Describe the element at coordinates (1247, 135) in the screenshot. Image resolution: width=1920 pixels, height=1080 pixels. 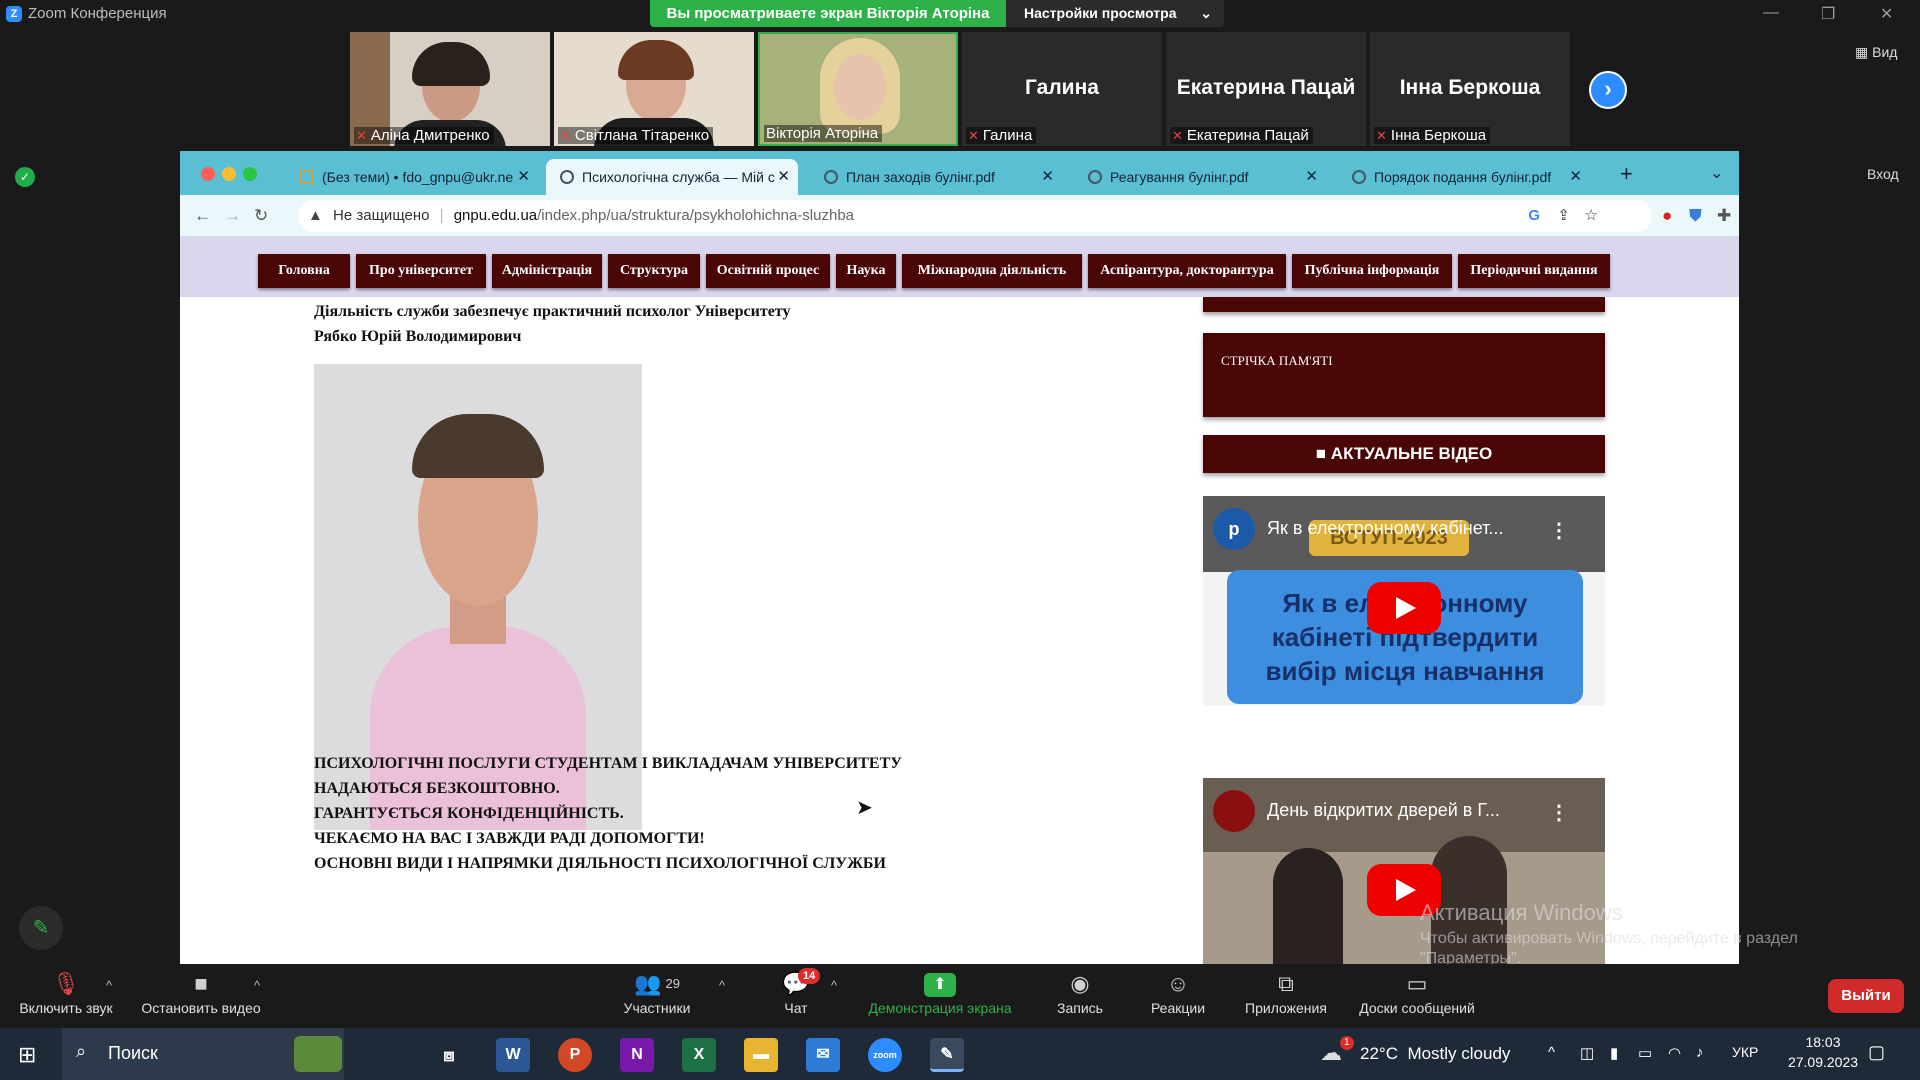
I see `participant-name: Екатерина Пацай` at that location.